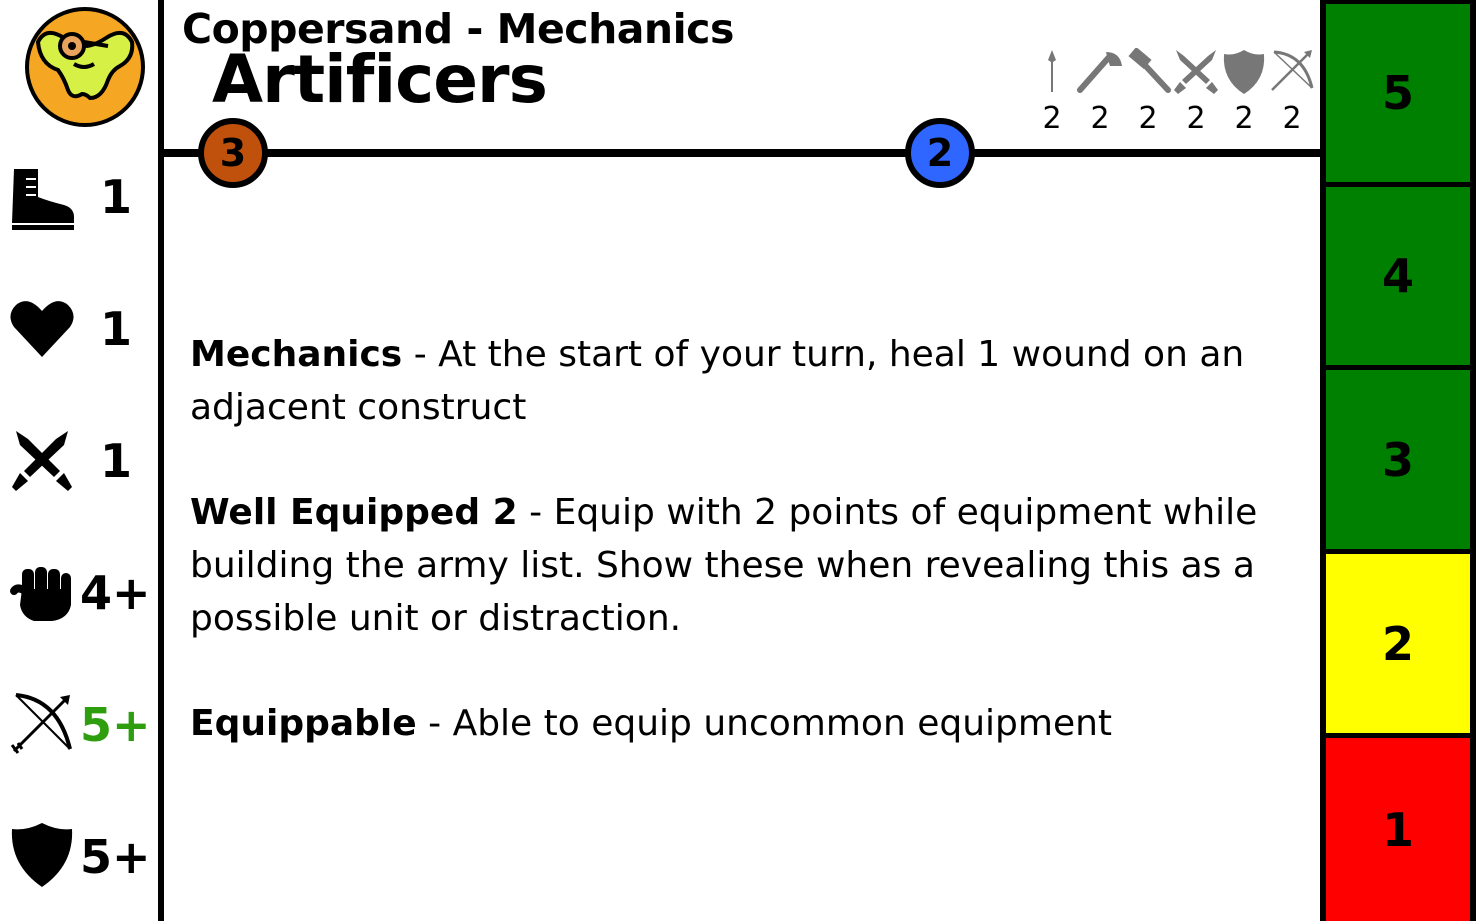 This screenshot has width=1476, height=921. What do you see at coordinates (303, 723) in the screenshot?
I see `rule-name: Equippable` at bounding box center [303, 723].